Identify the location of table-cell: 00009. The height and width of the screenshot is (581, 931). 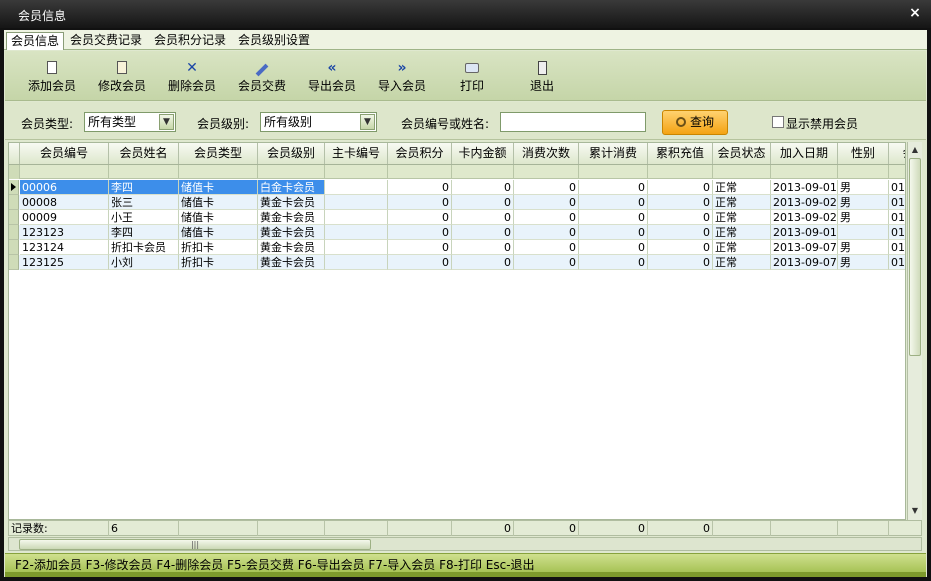
(64, 217).